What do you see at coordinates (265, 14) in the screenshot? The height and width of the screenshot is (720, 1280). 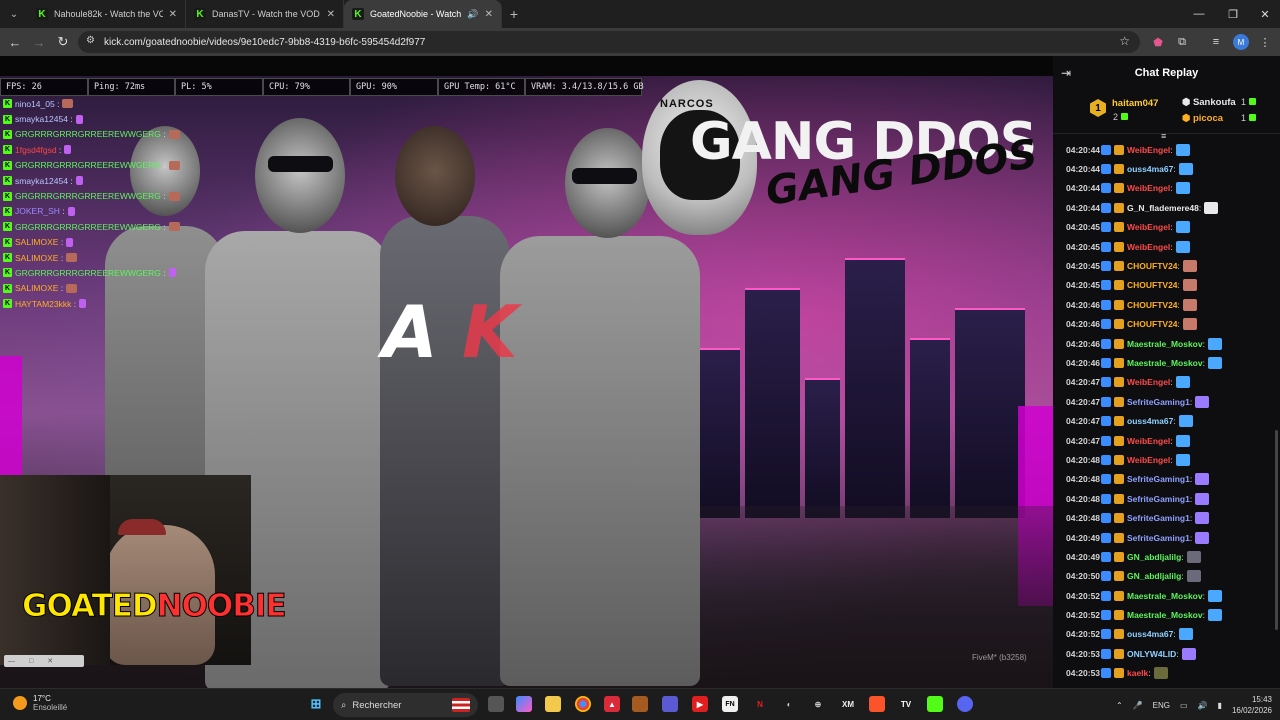 I see `tab-danastv: K DanasTV - Watch the VOD on K ✕` at bounding box center [265, 14].